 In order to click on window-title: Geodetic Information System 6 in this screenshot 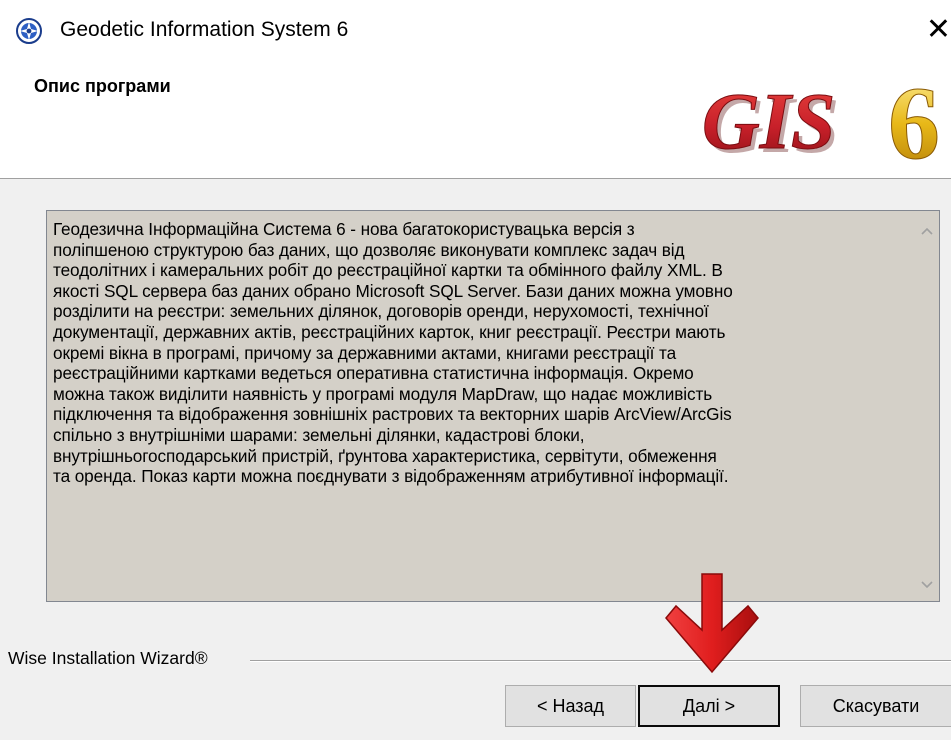, I will do `click(204, 29)`.